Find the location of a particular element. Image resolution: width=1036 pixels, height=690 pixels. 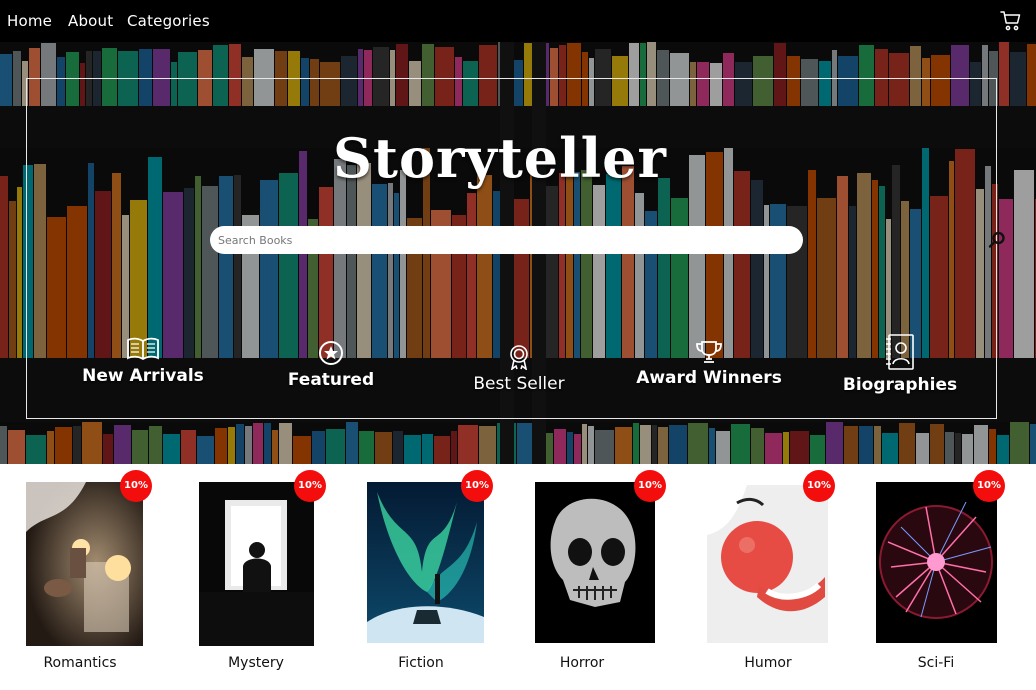

sci-fi-image is located at coordinates (936, 562).